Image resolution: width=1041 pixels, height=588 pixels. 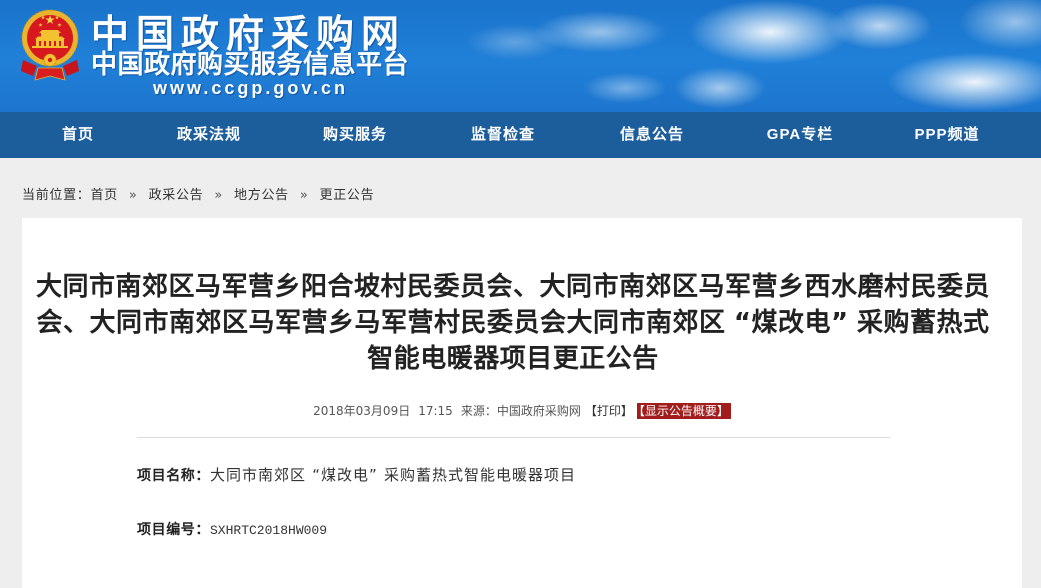 What do you see at coordinates (355, 135) in the screenshot?
I see `nav-item-purchase-services: 购买服务` at bounding box center [355, 135].